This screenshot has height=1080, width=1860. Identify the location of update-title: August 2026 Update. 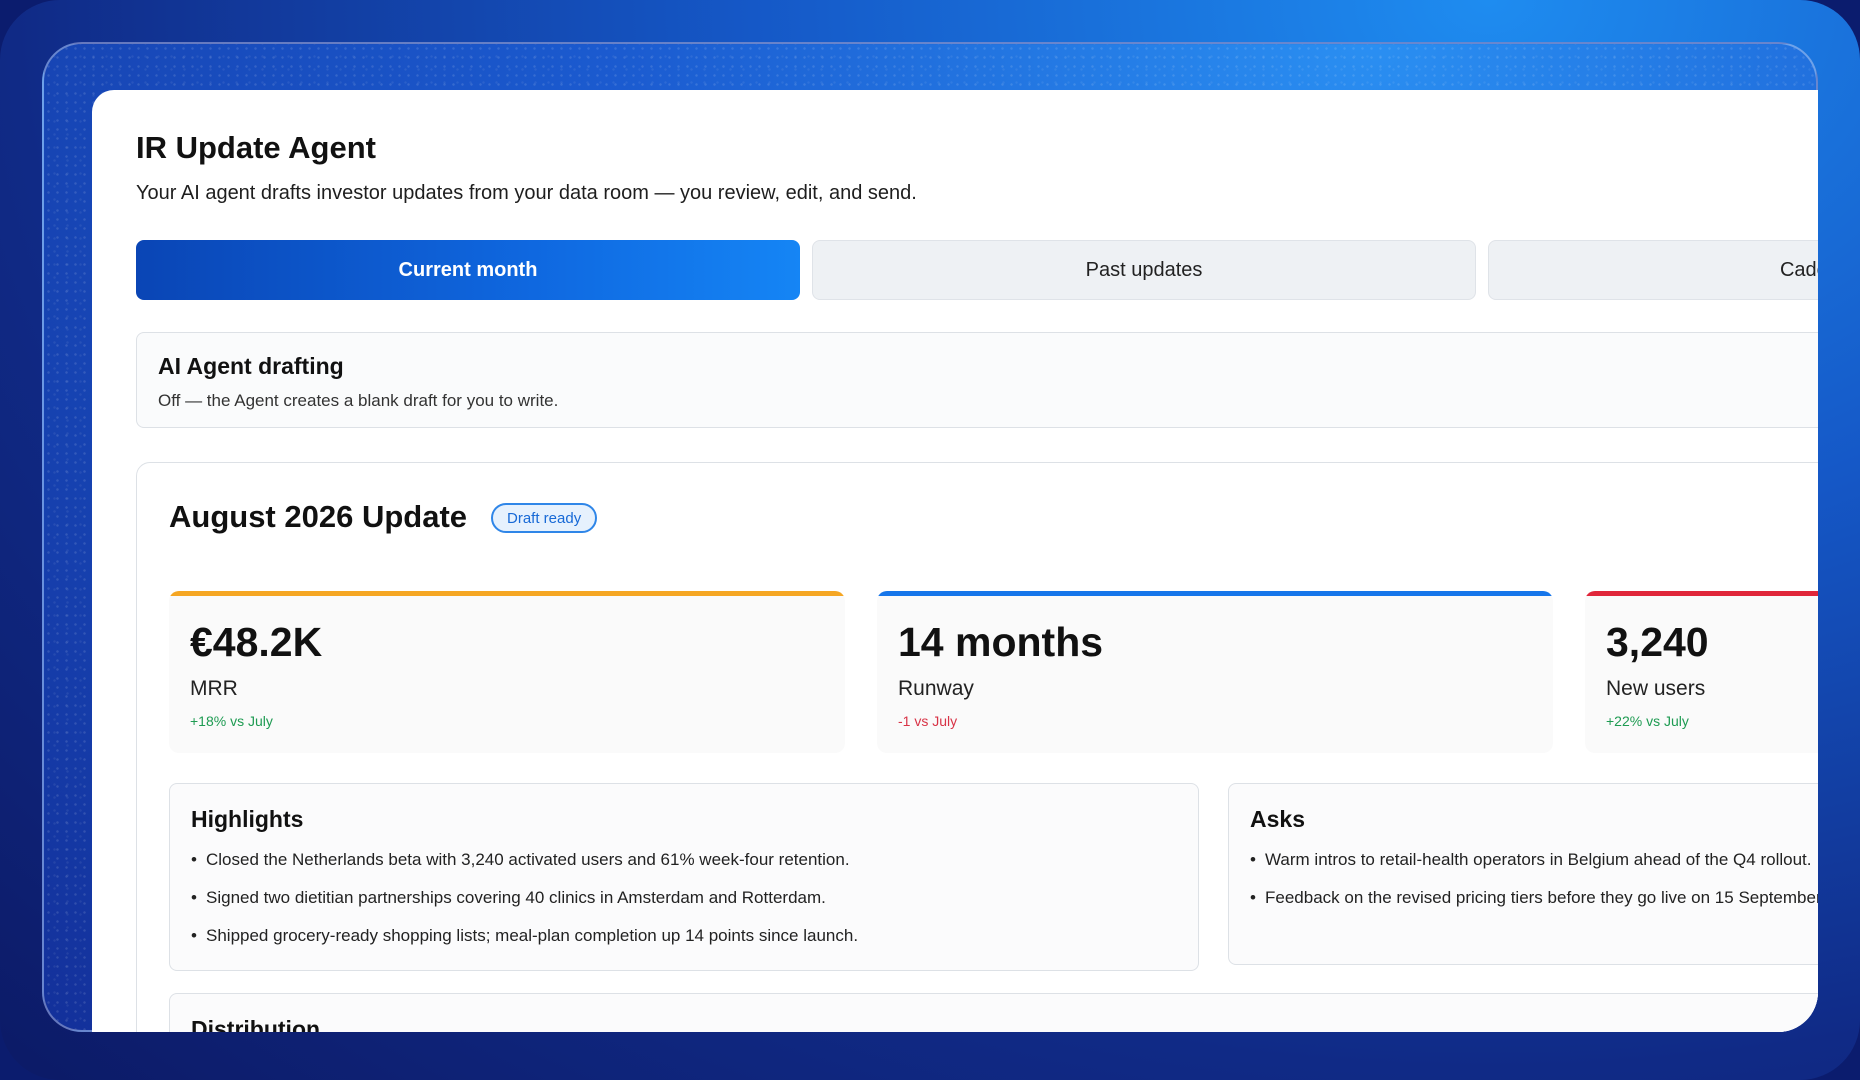
(318, 516).